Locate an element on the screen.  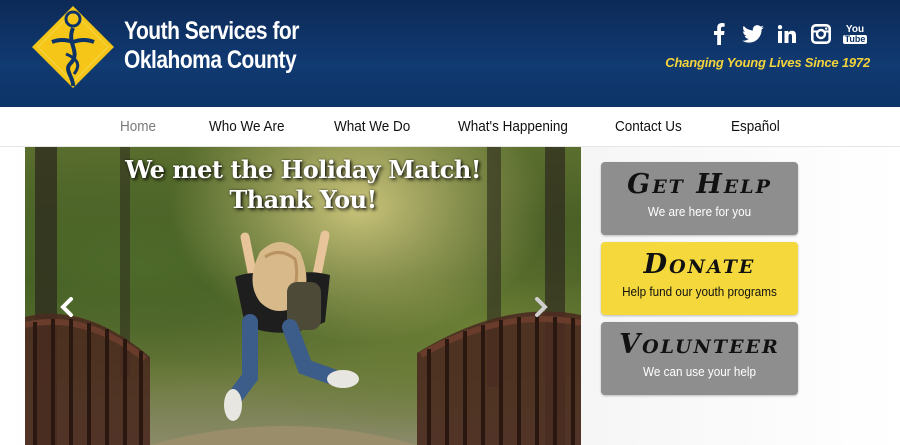
instagram-icon is located at coordinates (821, 34).